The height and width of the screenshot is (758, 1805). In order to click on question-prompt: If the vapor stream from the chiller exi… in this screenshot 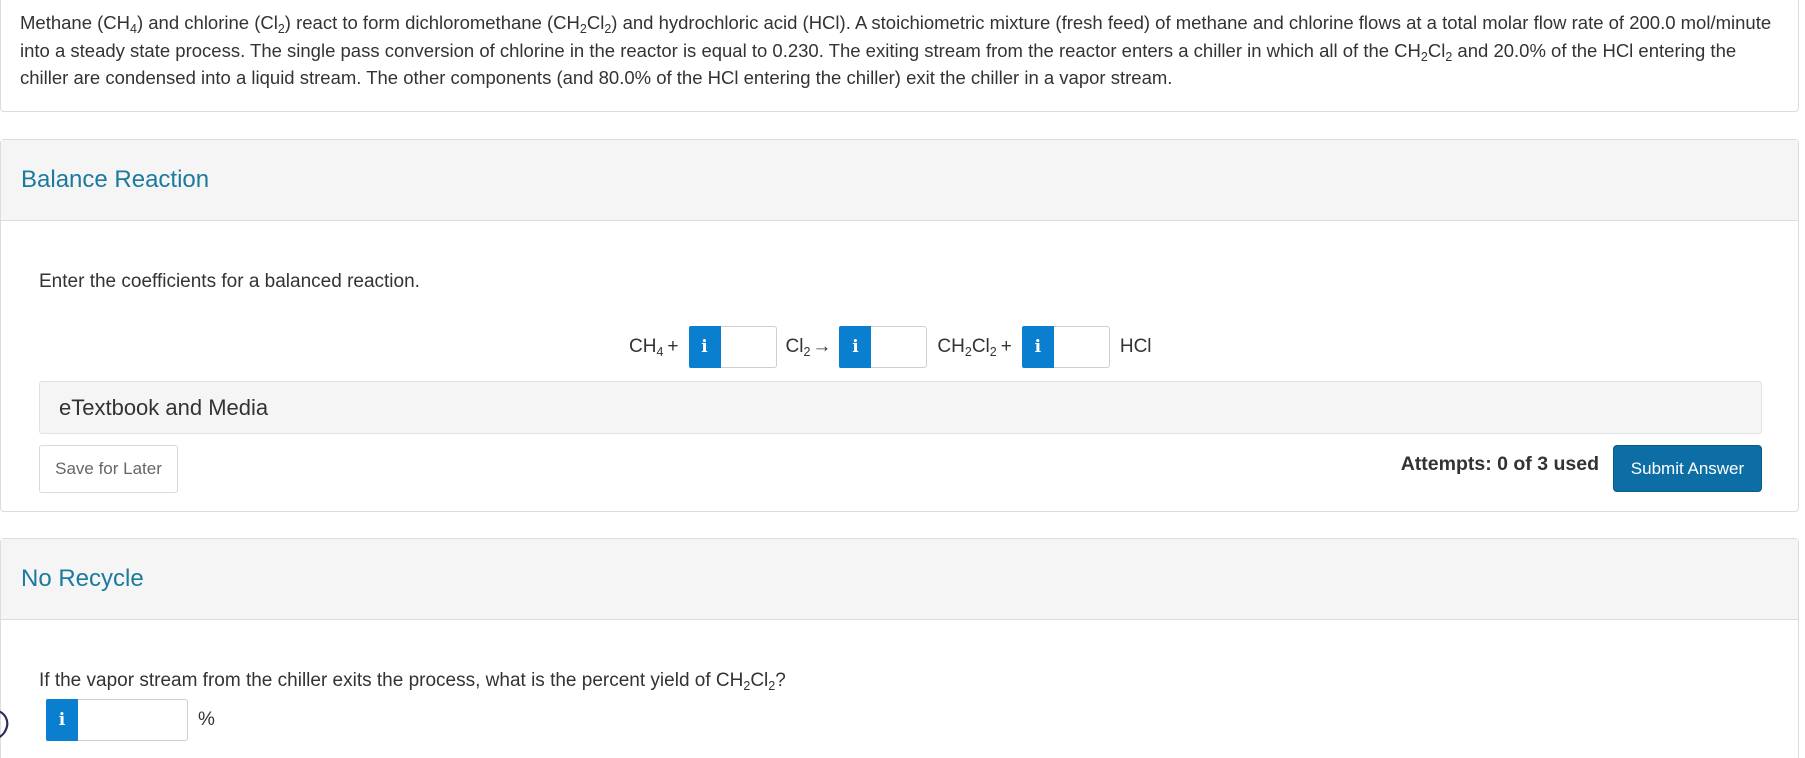, I will do `click(412, 681)`.